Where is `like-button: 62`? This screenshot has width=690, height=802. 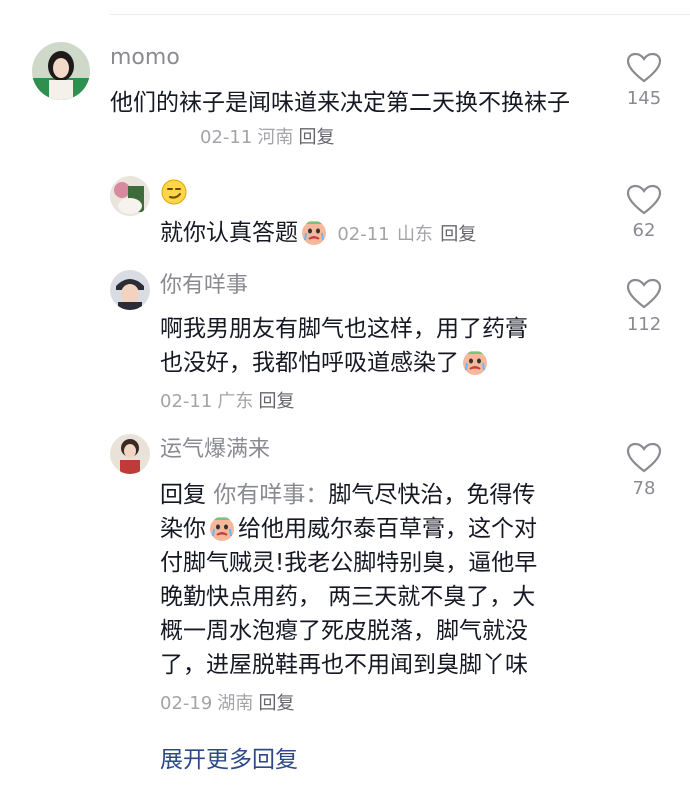
like-button: 62 is located at coordinates (644, 213).